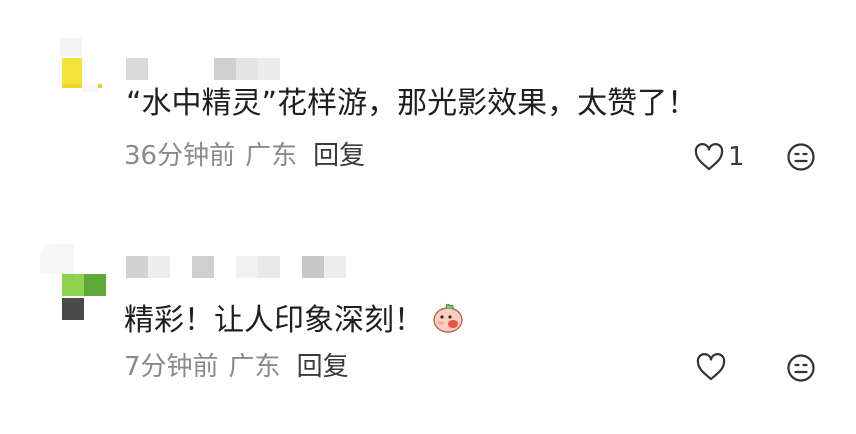 Image resolution: width=856 pixels, height=434 pixels. Describe the element at coordinates (448, 321) in the screenshot. I see `pig-face-emoji` at that location.